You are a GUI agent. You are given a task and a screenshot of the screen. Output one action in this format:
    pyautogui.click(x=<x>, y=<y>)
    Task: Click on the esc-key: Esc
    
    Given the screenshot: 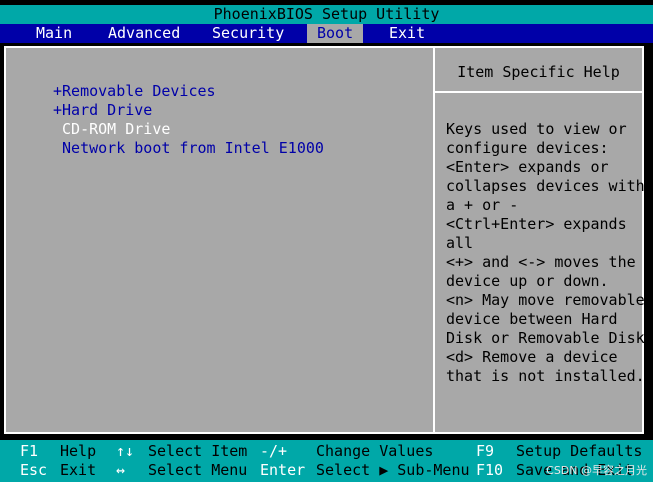 What is the action you would take?
    pyautogui.click(x=34, y=470)
    